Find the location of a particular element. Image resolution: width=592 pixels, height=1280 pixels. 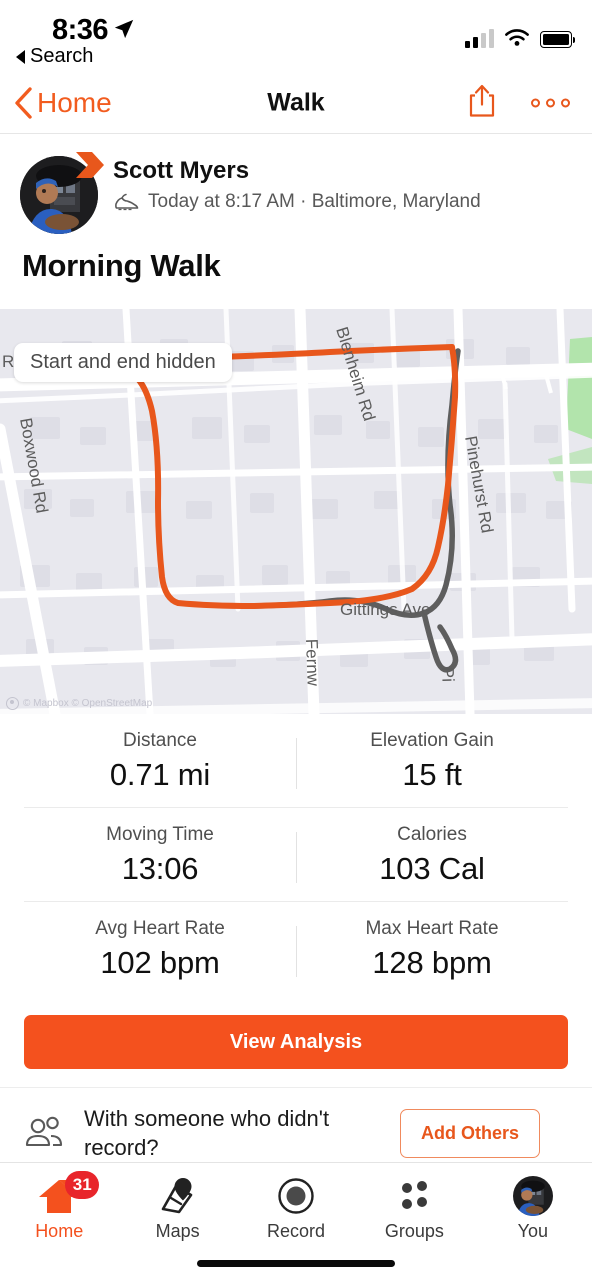

tab-home: 31 Home is located at coordinates (59, 1206).